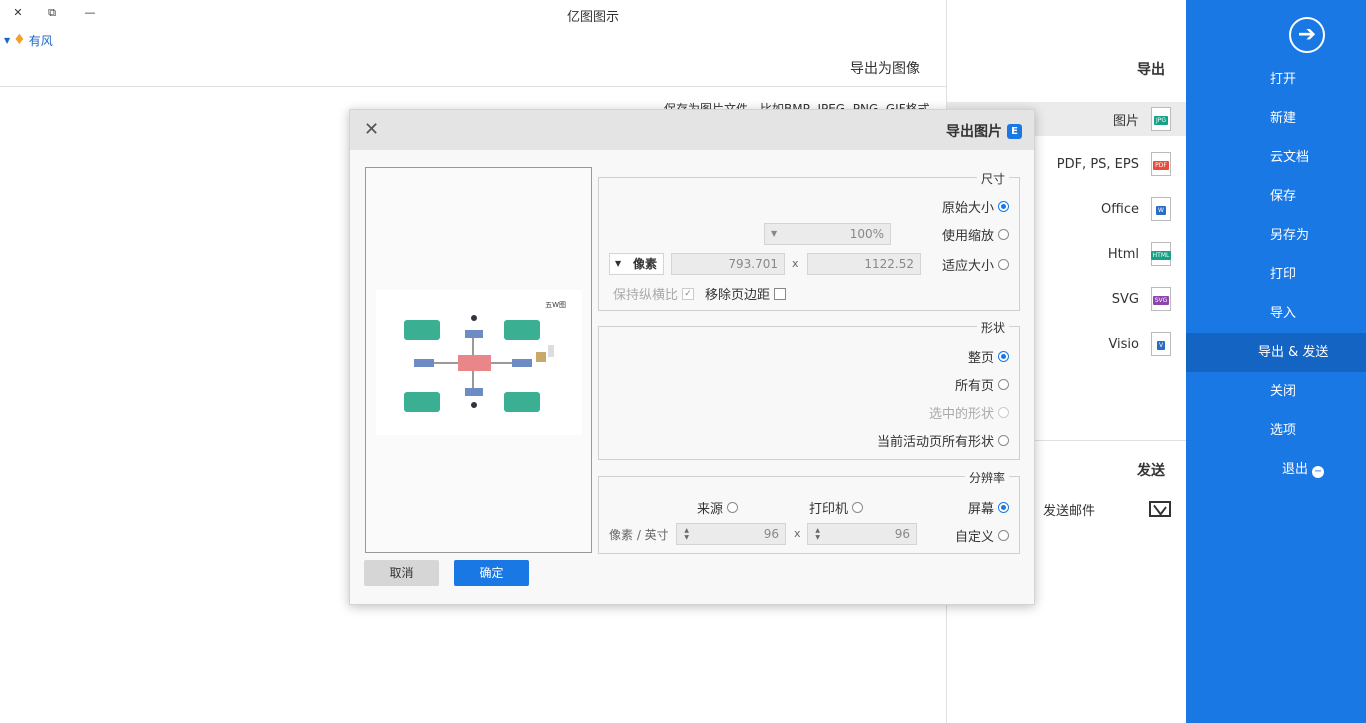 The height and width of the screenshot is (723, 1366). What do you see at coordinates (1003, 264) in the screenshot?
I see `fit-size-radio` at bounding box center [1003, 264].